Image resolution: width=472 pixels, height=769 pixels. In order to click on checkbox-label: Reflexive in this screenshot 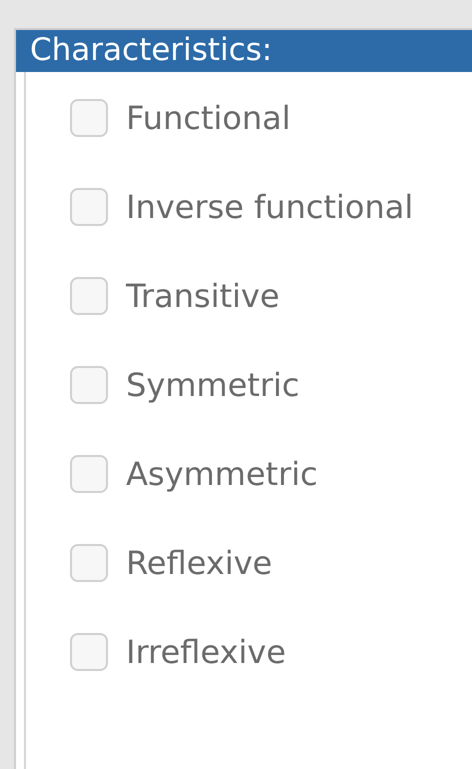, I will do `click(199, 563)`.